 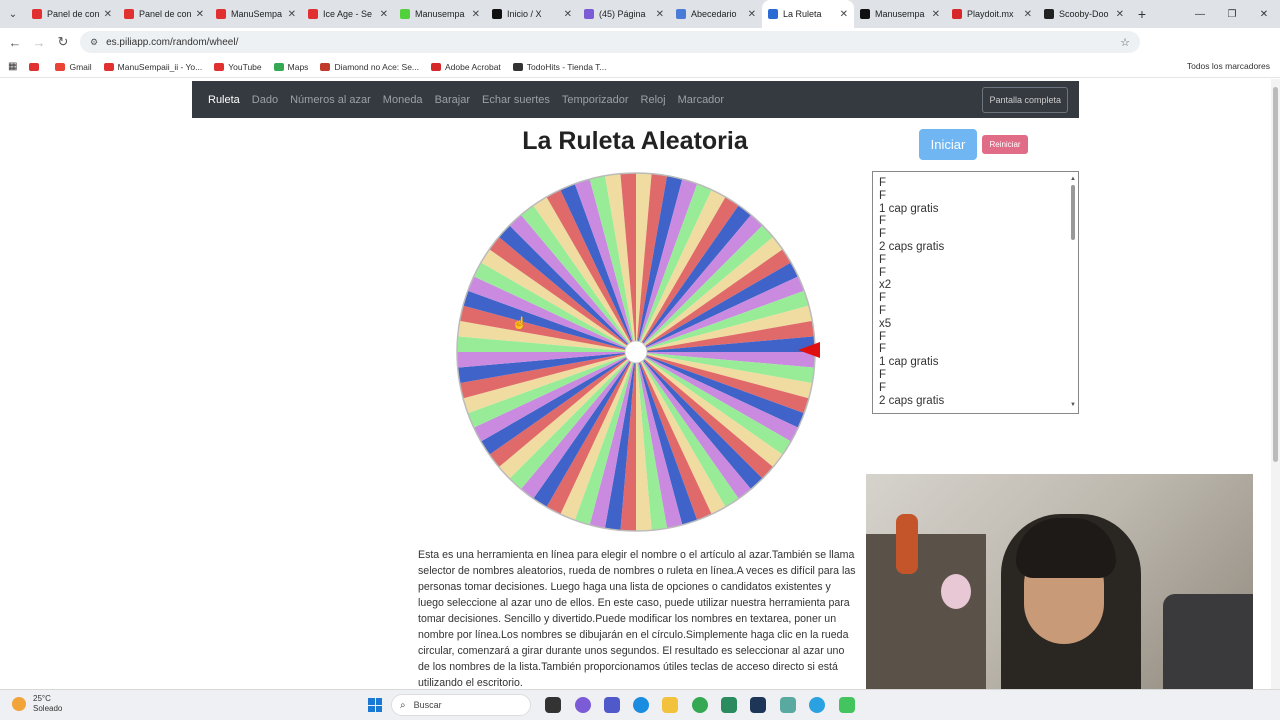 I want to click on tab-title: Ice Age - Se, so click(x=348, y=14).